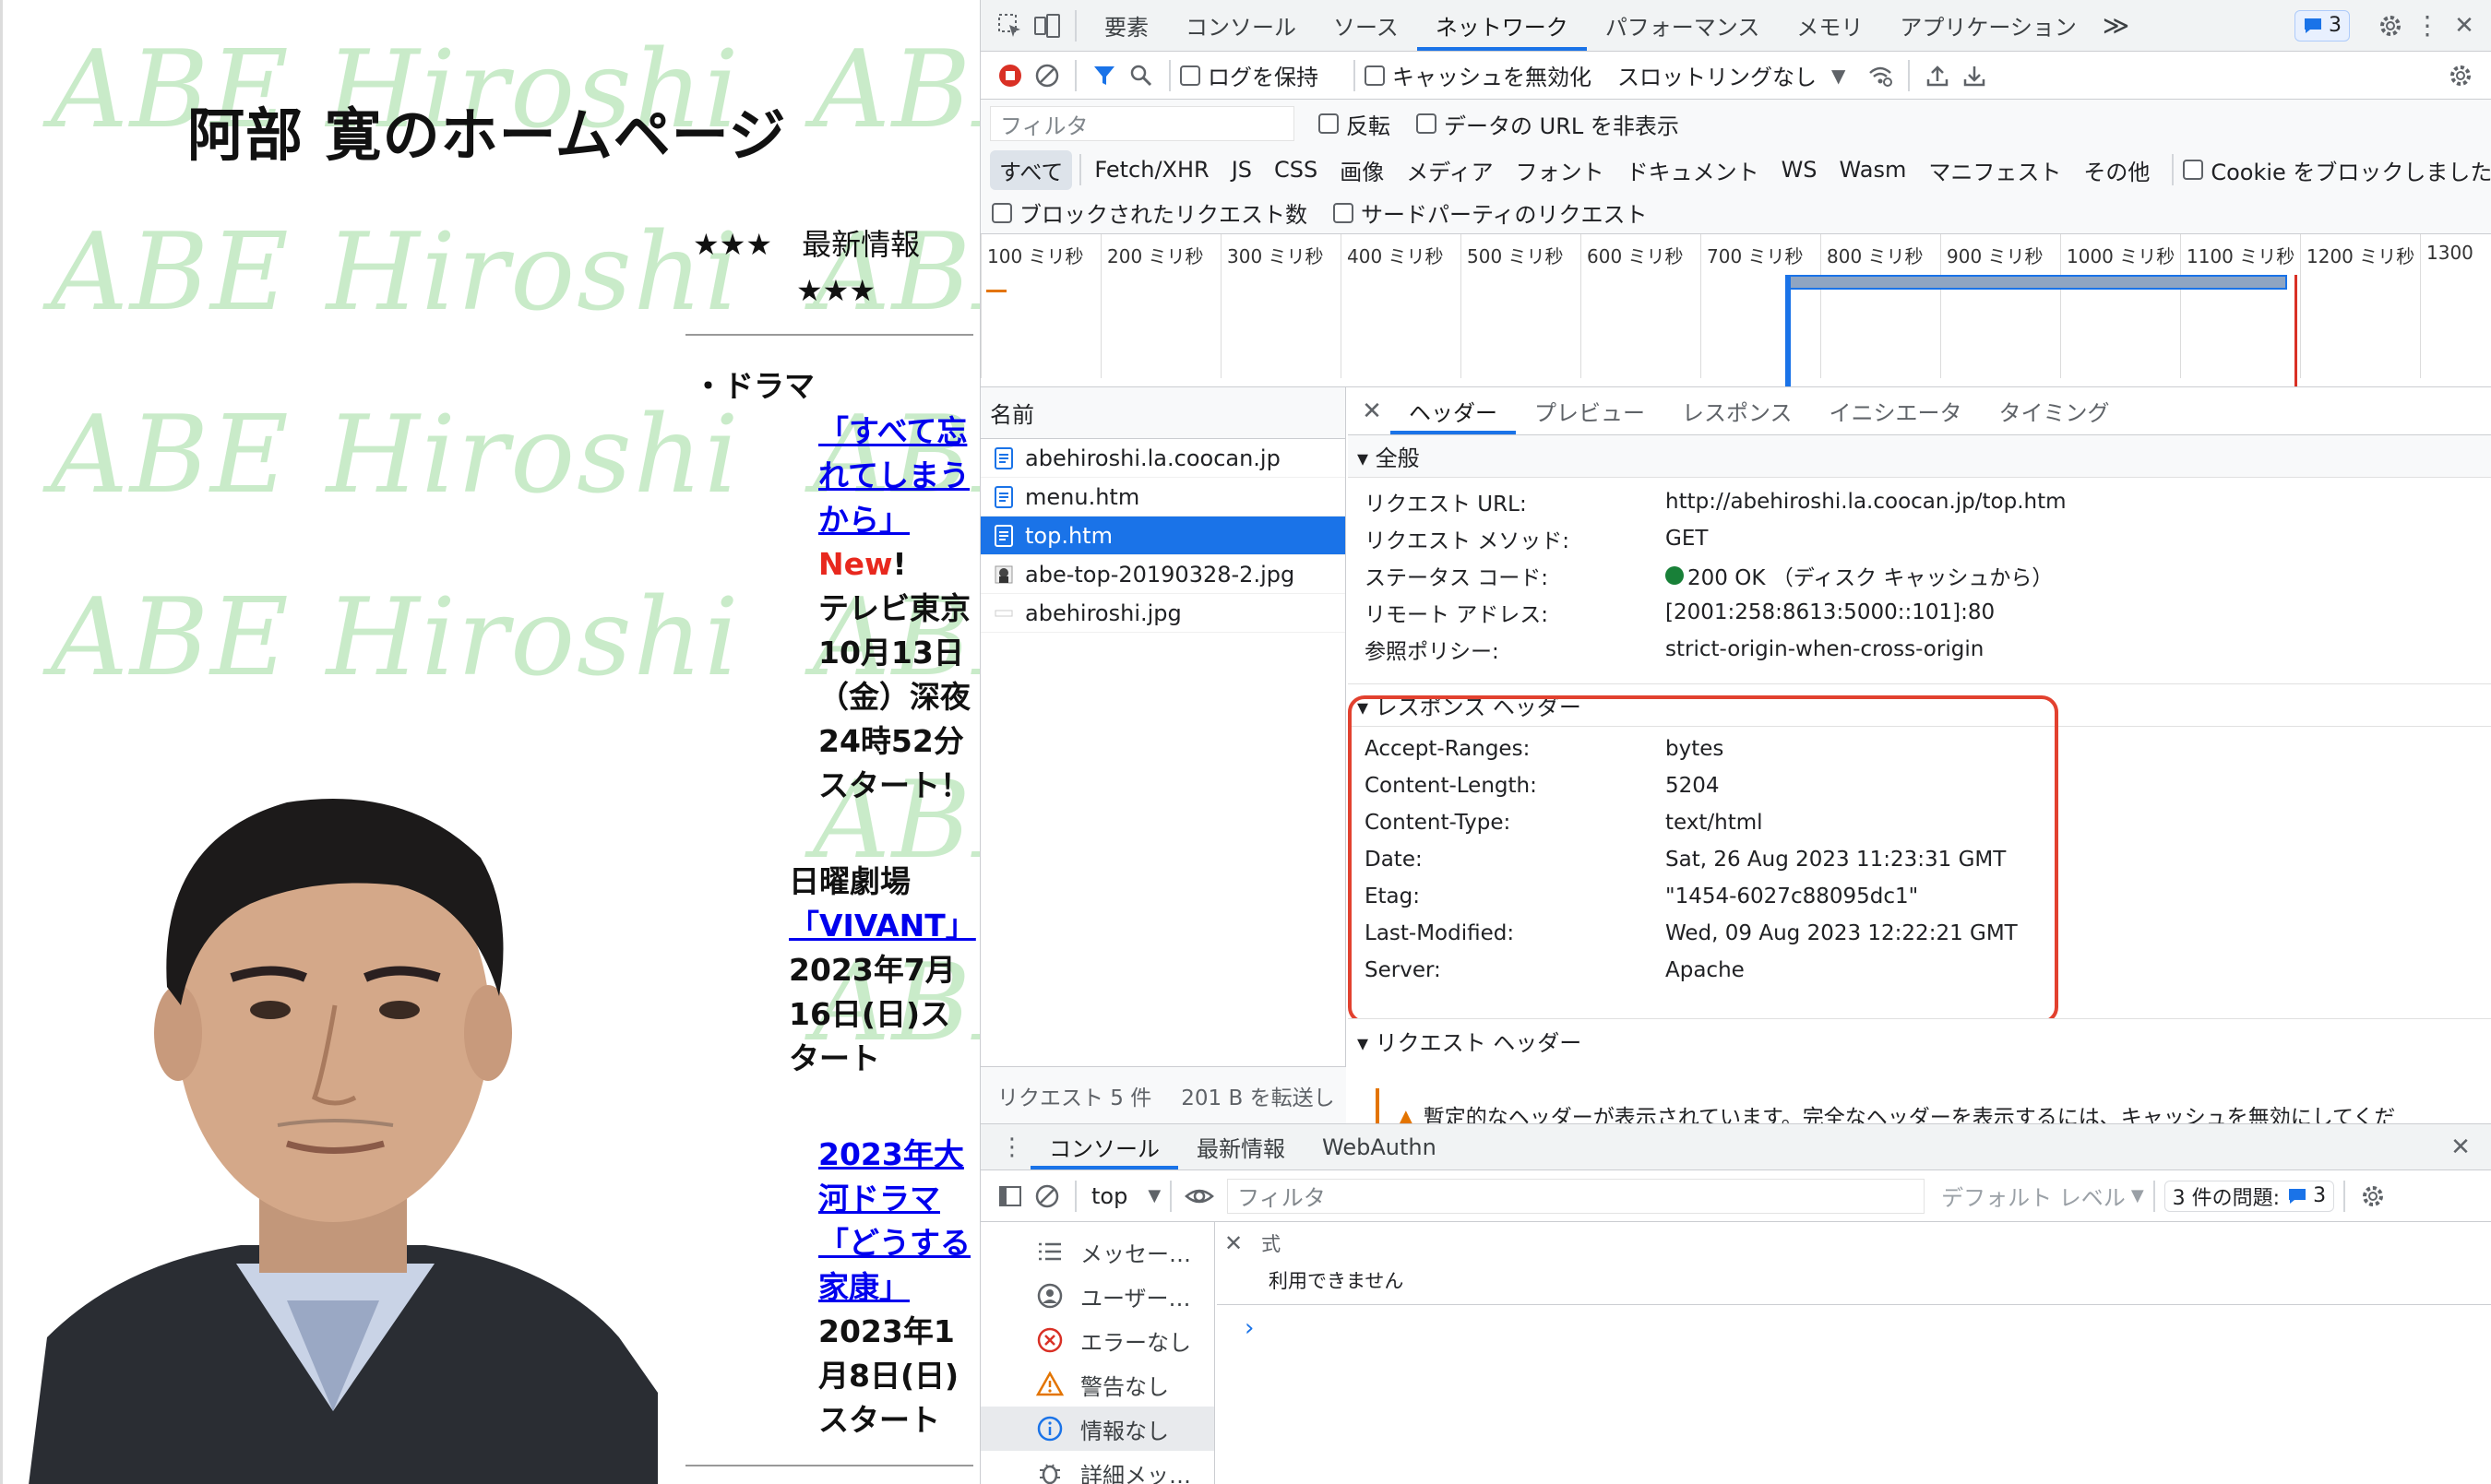 The image size is (2491, 1484). What do you see at coordinates (2033, 1196) in the screenshot?
I see `log-level-select: デフォルト レベル` at bounding box center [2033, 1196].